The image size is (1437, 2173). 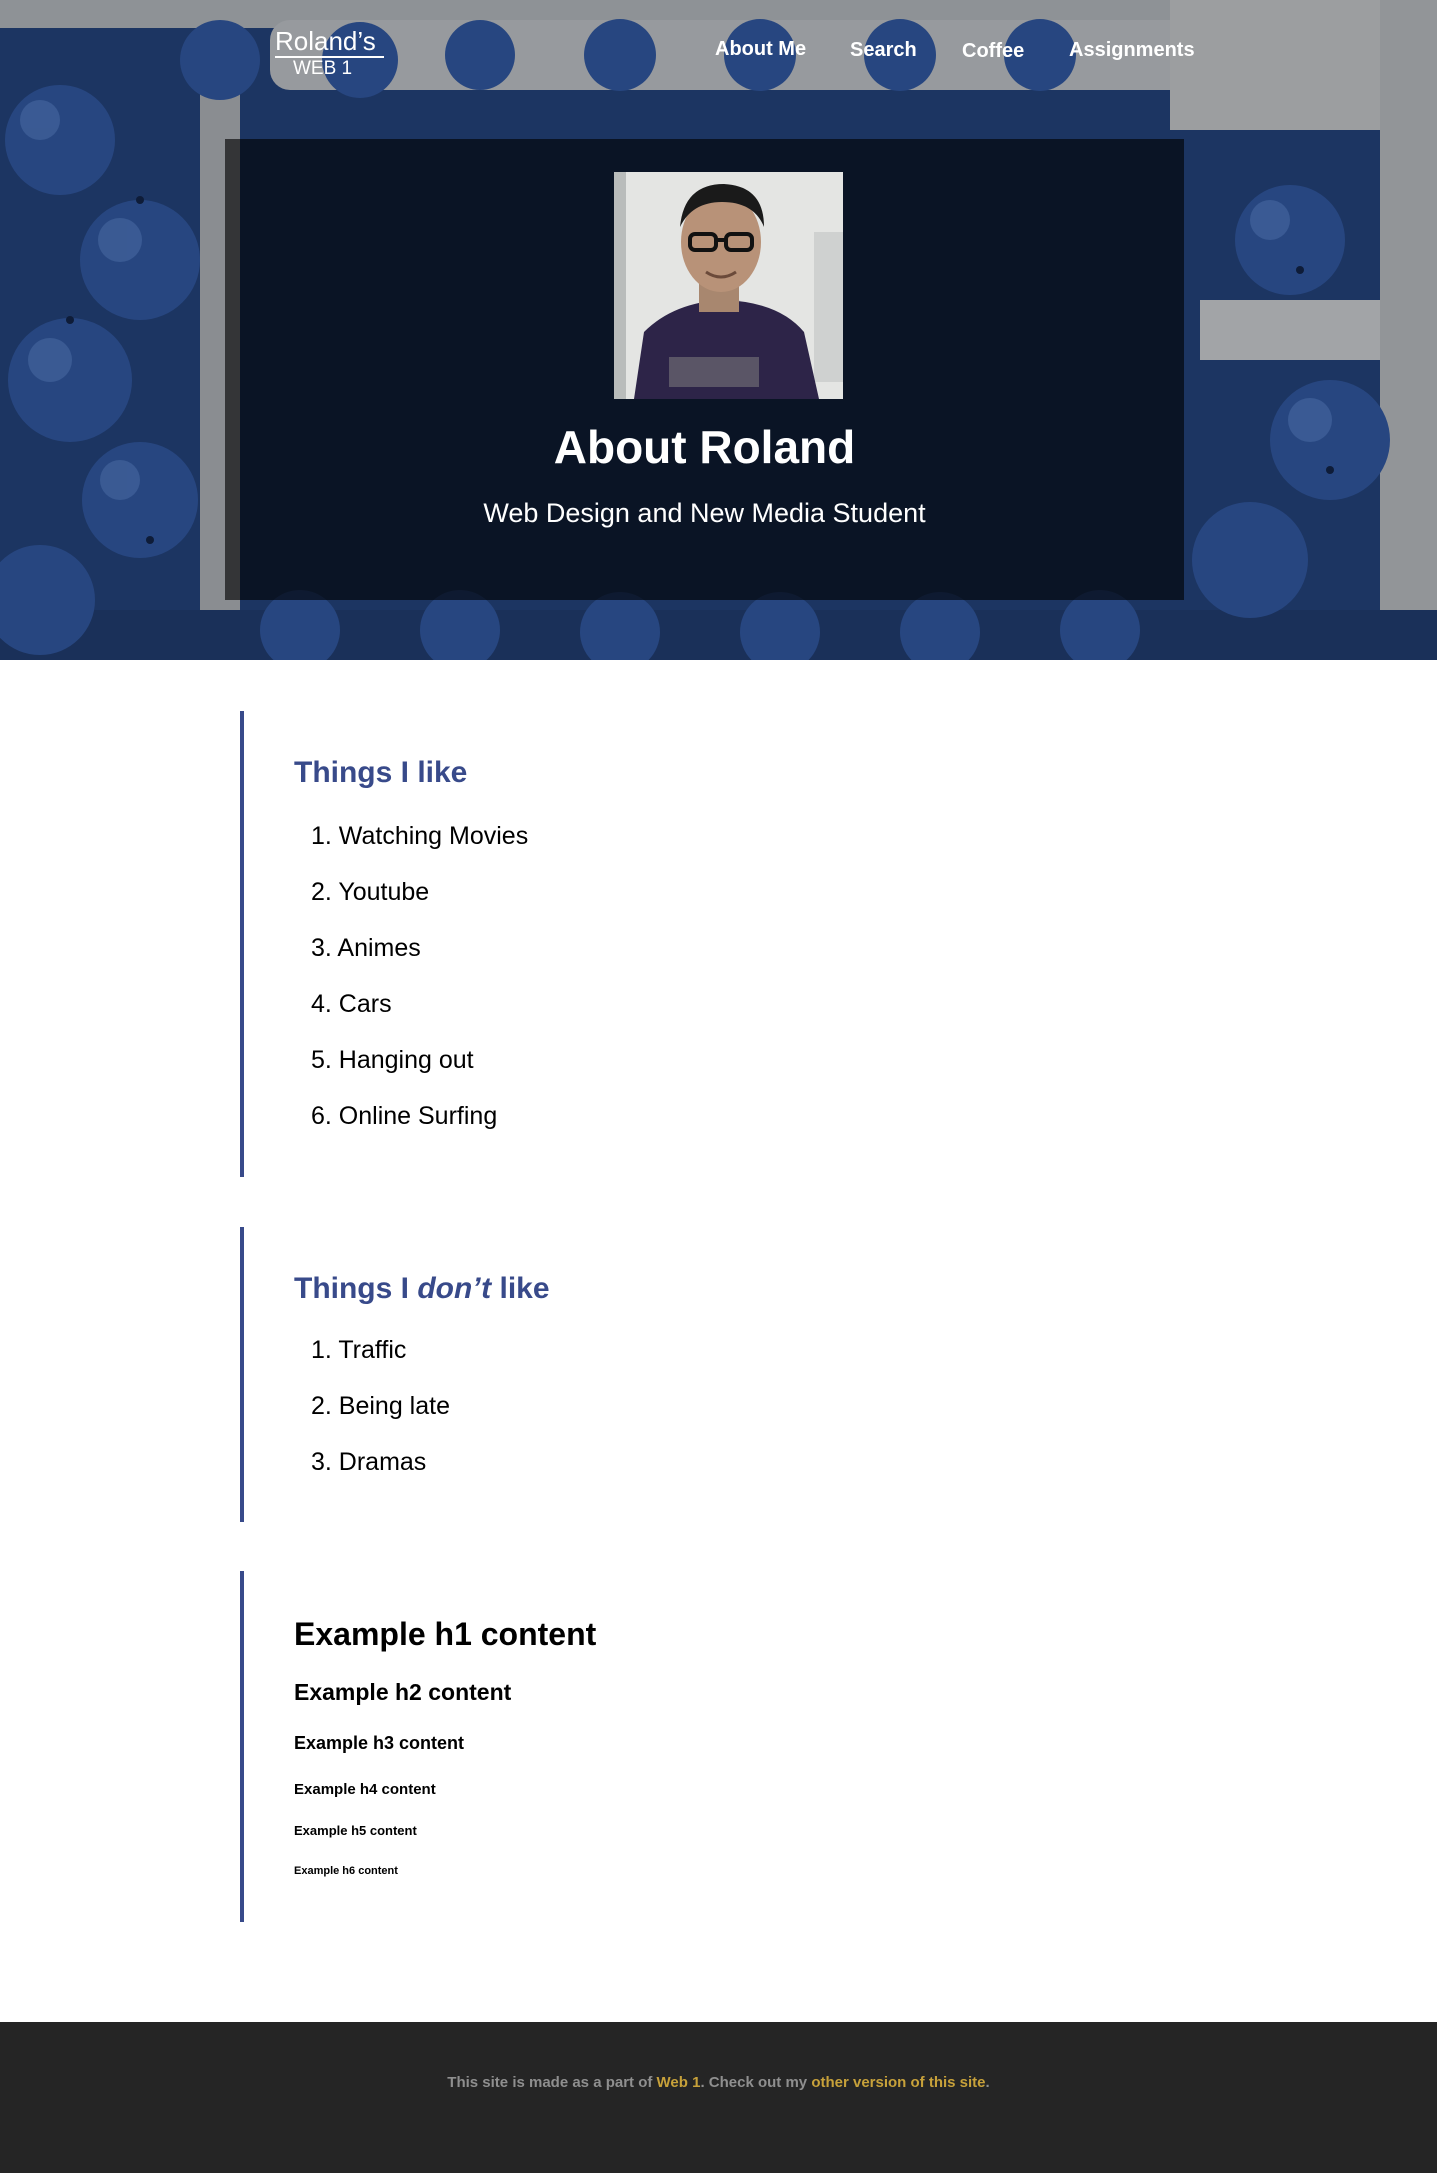 I want to click on main-nav: About Me Search Coffee Assignments, so click(x=718, y=53).